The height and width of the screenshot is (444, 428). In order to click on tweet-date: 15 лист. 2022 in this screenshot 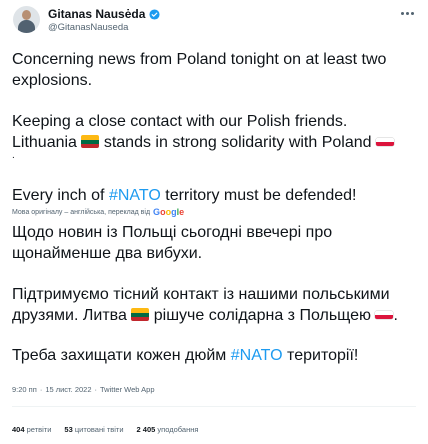, I will do `click(68, 389)`.